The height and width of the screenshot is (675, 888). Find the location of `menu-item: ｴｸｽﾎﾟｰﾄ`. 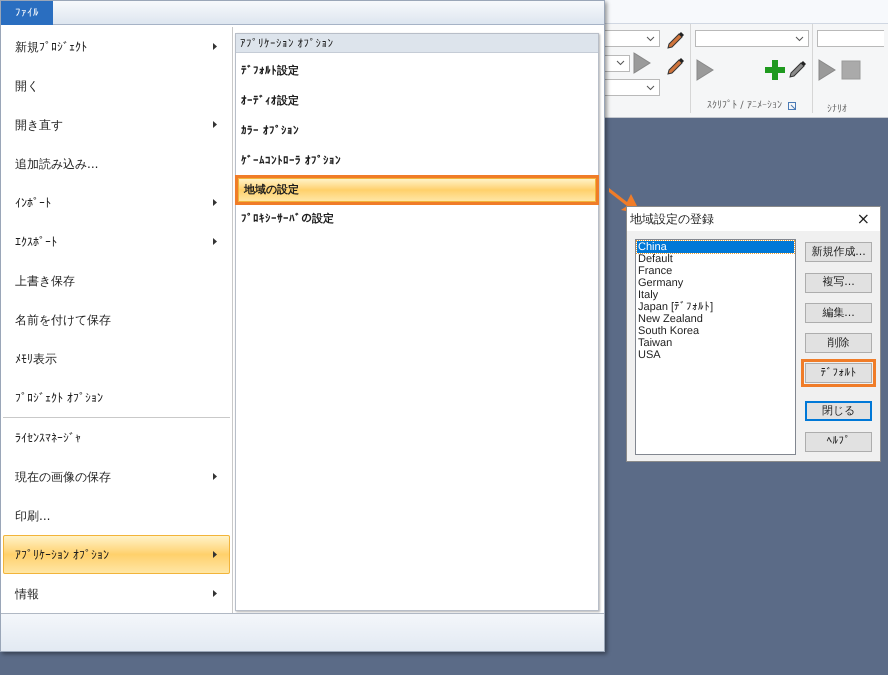

menu-item: ｴｸｽﾎﾟｰﾄ is located at coordinates (116, 241).